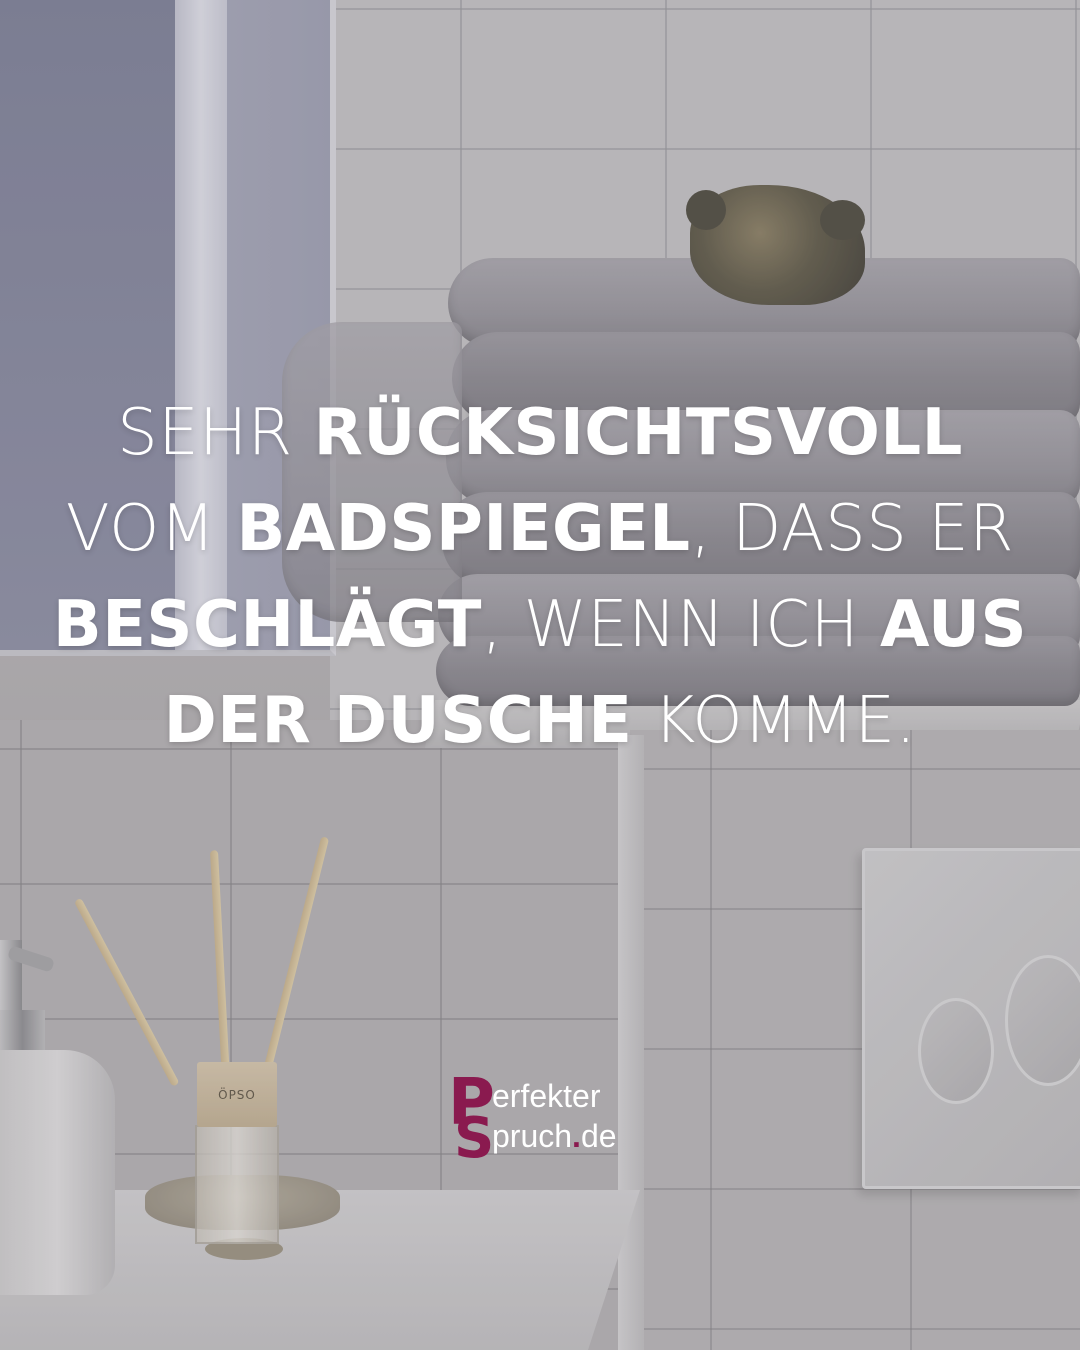 The width and height of the screenshot is (1080, 1350). What do you see at coordinates (680, 625) in the screenshot?
I see `quote-segment: , WENN ICH` at bounding box center [680, 625].